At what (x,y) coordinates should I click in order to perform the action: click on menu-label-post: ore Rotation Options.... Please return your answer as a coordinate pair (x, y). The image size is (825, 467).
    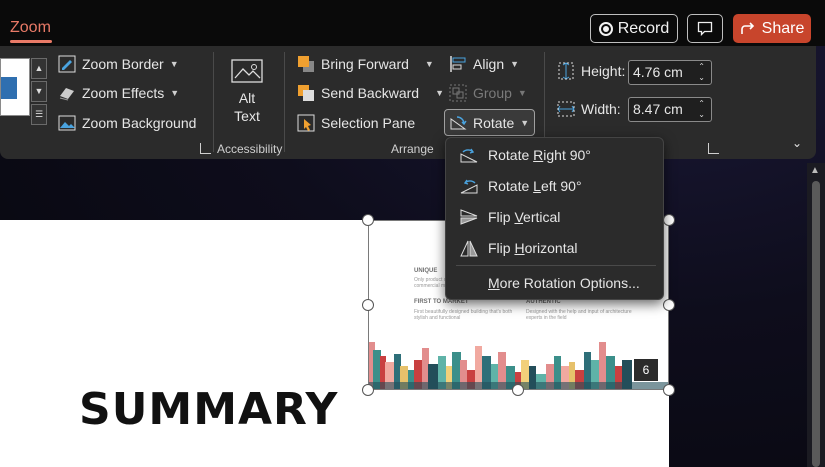
    Looking at the image, I should click on (569, 283).